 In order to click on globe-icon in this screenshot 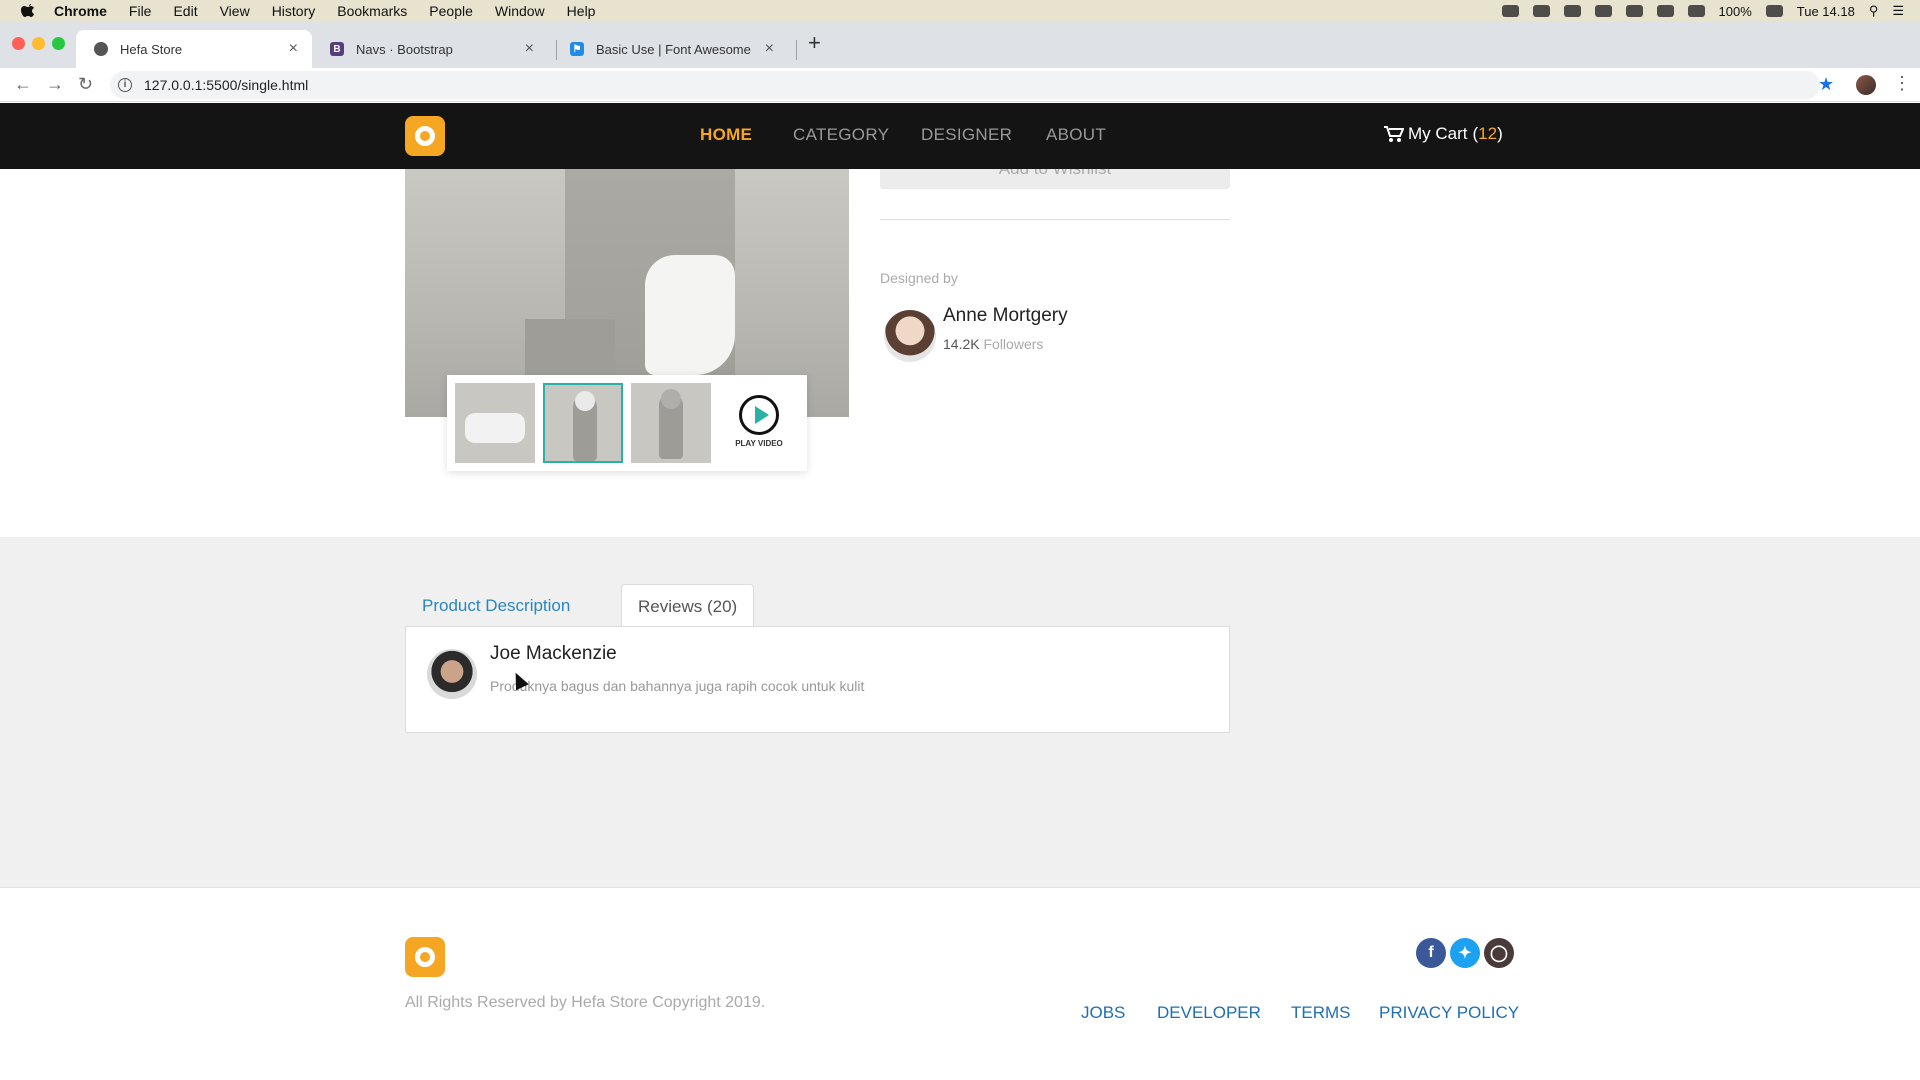, I will do `click(101, 49)`.